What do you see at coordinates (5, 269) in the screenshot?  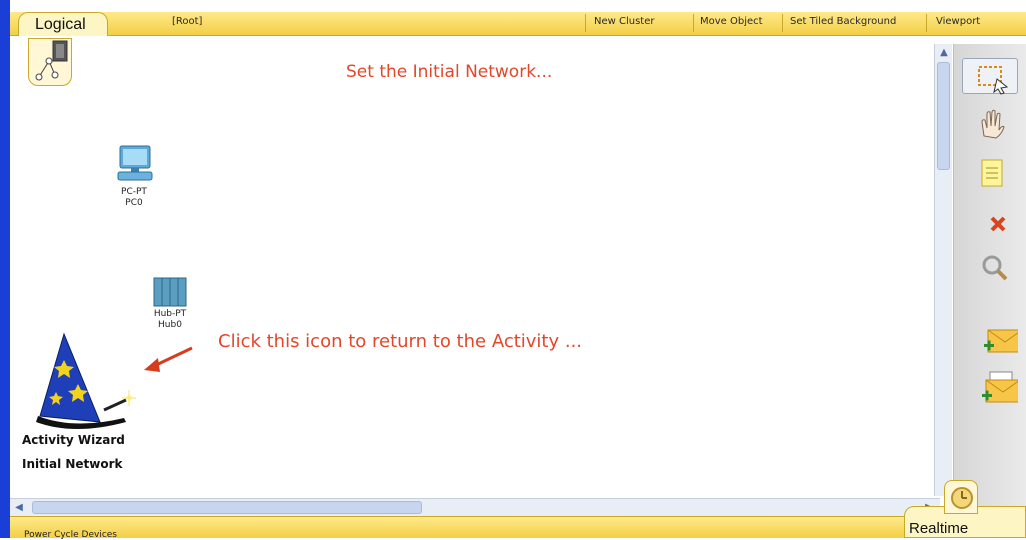 I see `left-edge-stripe` at bounding box center [5, 269].